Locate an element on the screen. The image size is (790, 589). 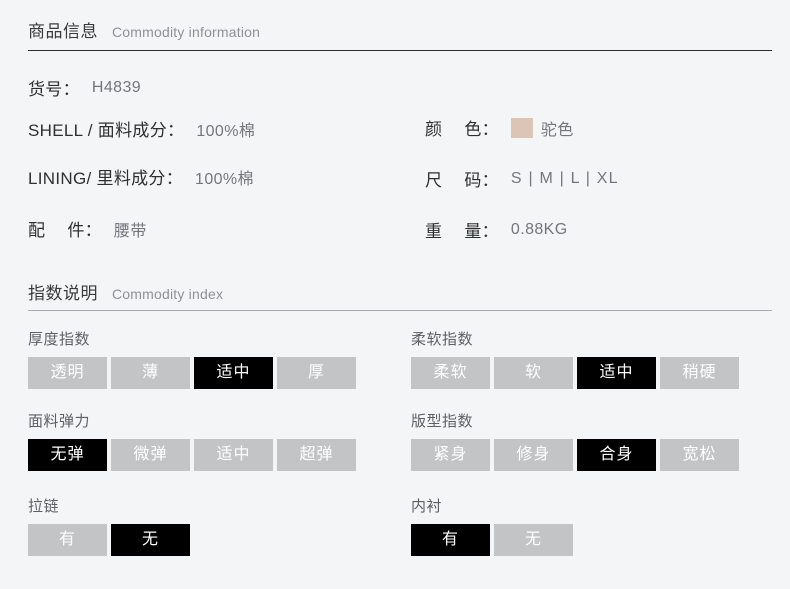
index-group-fit: 版型指数 紧身 修身 合身 宽松 is located at coordinates (575, 440).